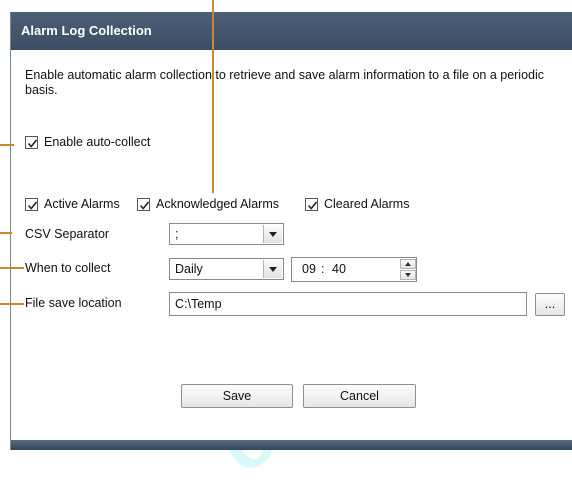 This screenshot has width=572, height=492. I want to click on enable-auto-collect-checkbox, so click(31, 142).